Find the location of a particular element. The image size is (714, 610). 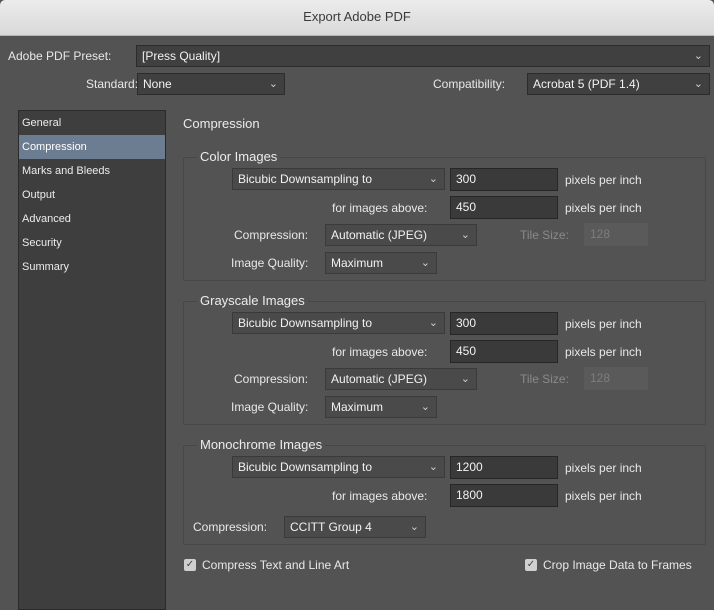

gray-tile-input: 128 is located at coordinates (616, 378).